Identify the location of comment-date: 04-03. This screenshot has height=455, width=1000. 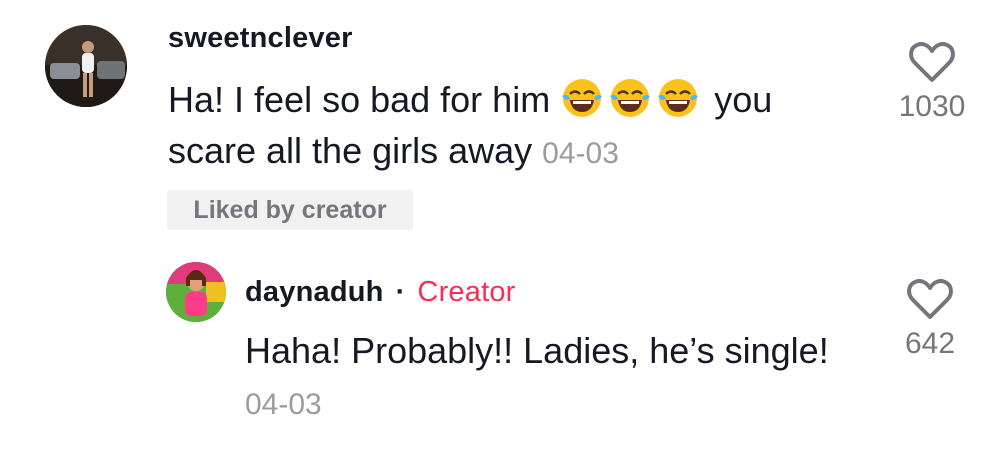
(580, 153).